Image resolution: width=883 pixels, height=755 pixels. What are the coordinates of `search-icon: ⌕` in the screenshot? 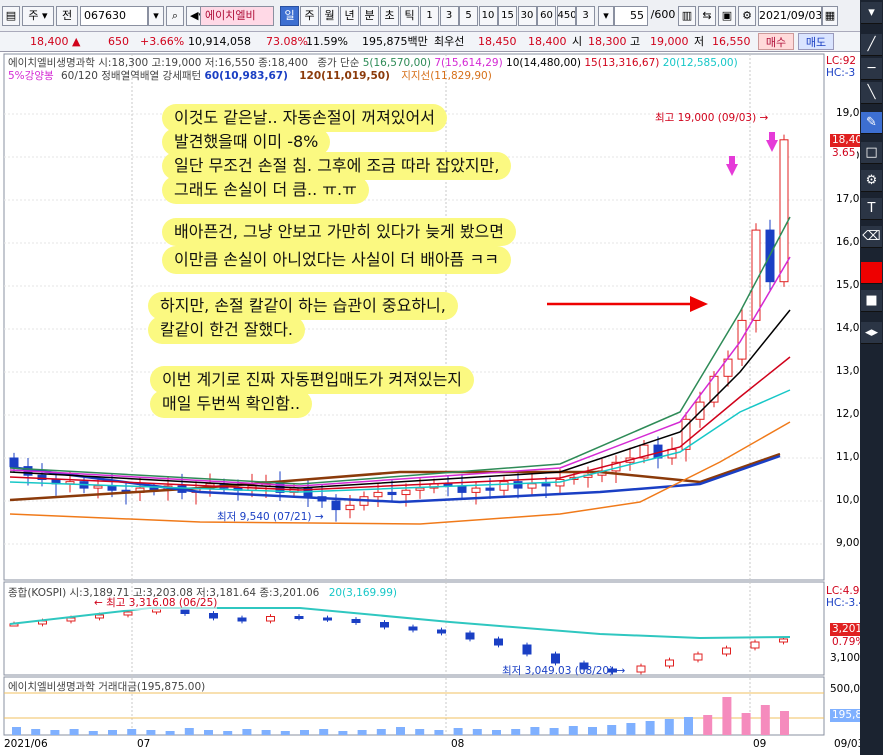 It's located at (175, 16).